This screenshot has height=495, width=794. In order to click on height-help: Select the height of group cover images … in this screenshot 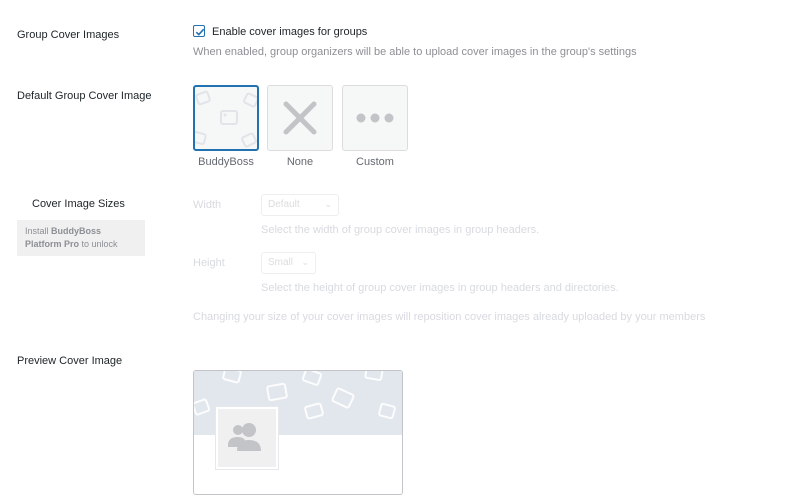, I will do `click(440, 288)`.